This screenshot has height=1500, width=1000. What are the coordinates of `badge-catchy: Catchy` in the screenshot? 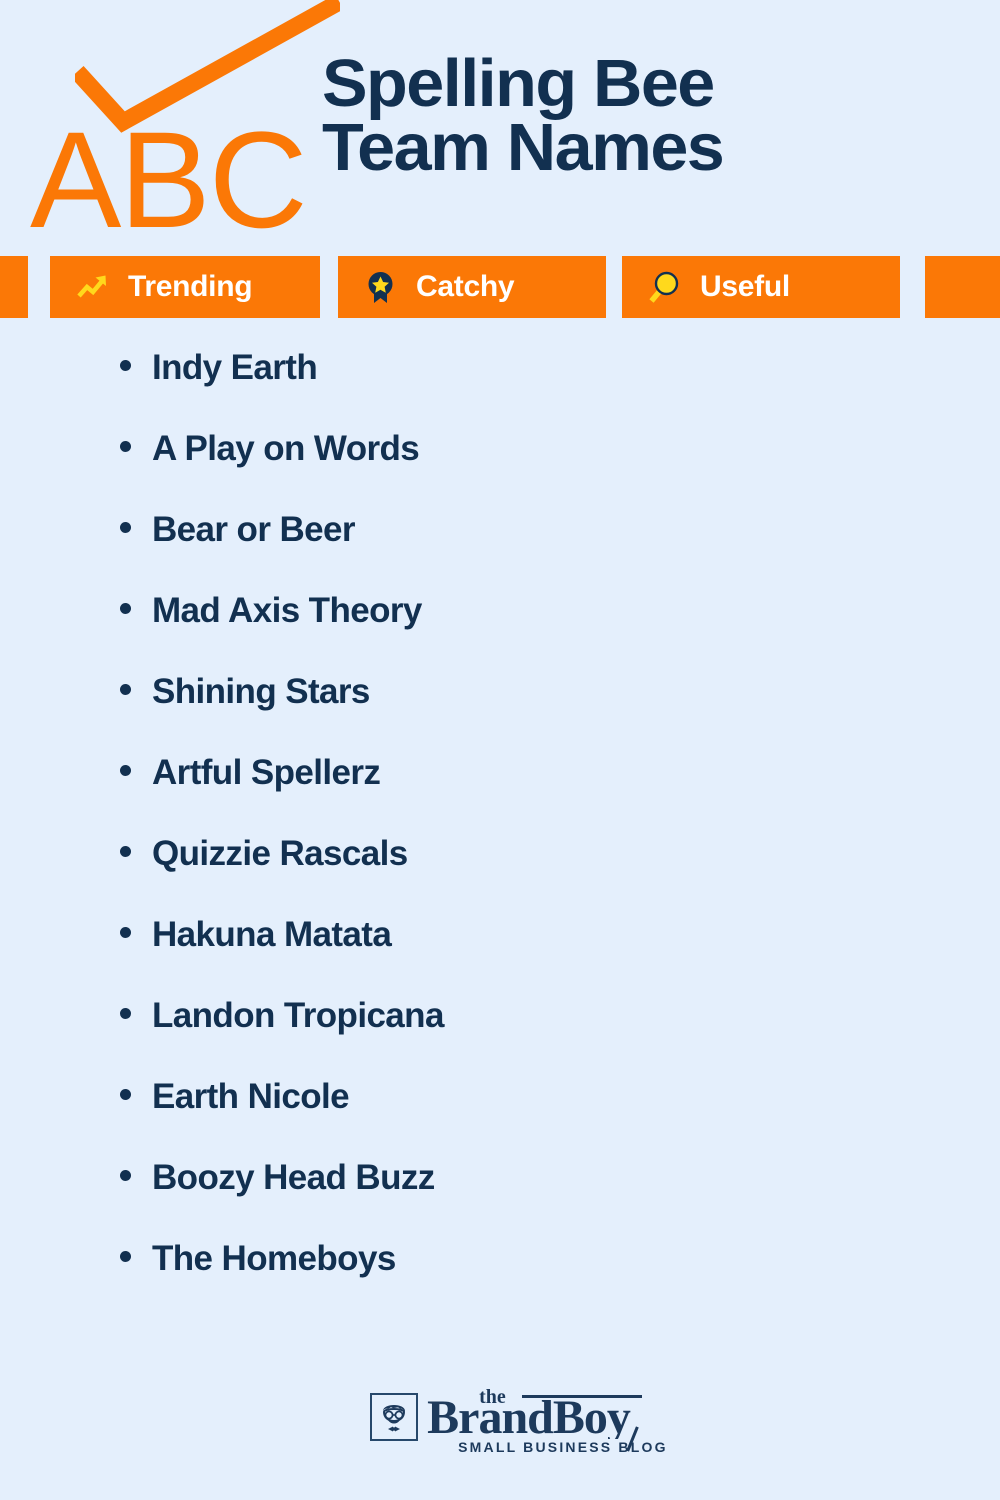 It's located at (472, 287).